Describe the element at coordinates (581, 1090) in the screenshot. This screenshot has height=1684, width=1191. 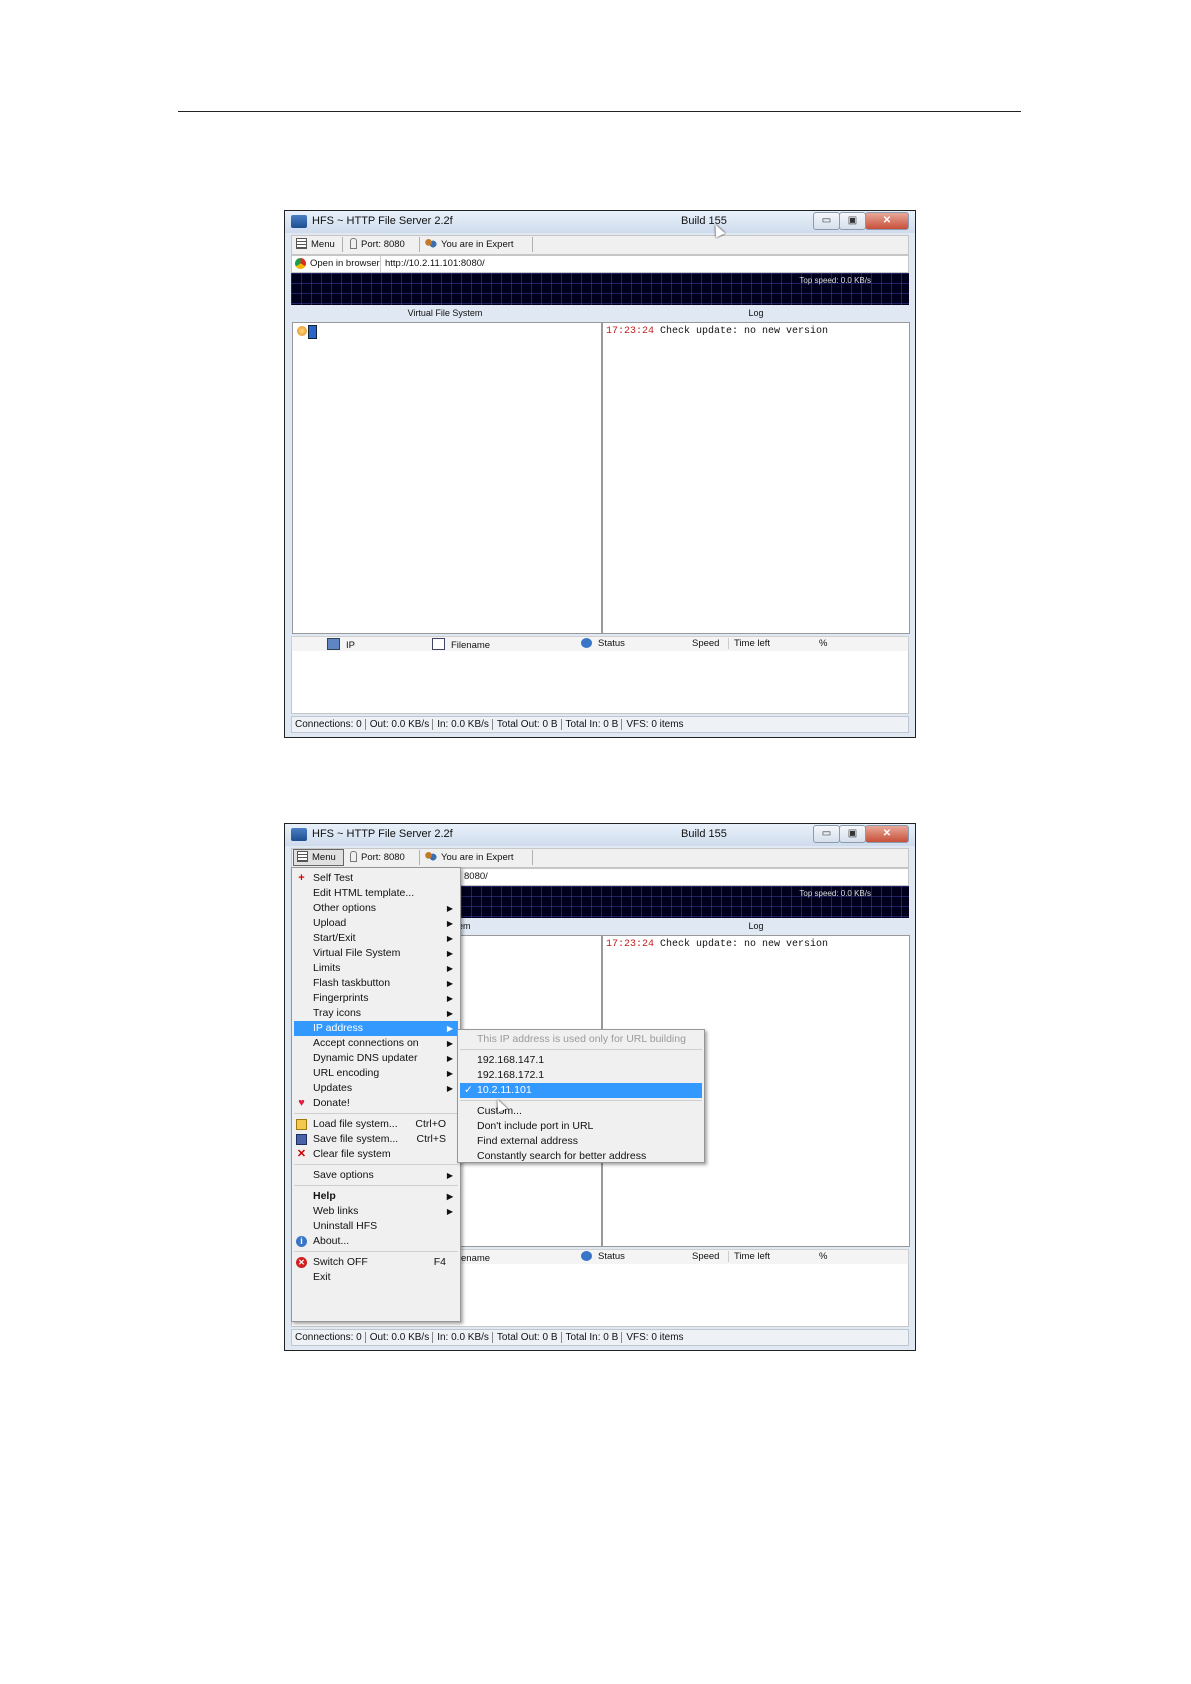
I see `ip-option-selected: ✓ 10.2.11.101` at that location.